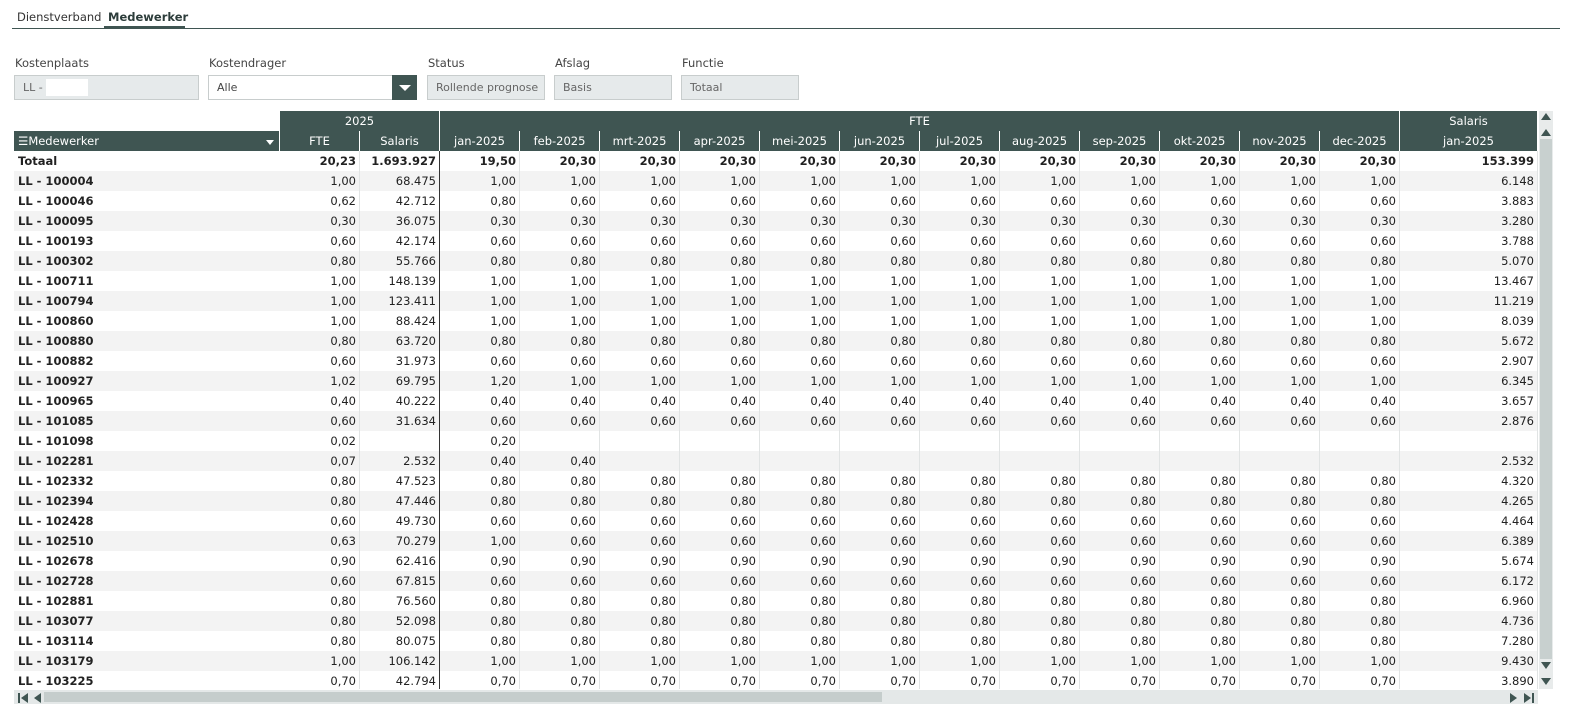 The image size is (1571, 724). I want to click on medewerker-column-header: ☰Medewerker, so click(147, 141).